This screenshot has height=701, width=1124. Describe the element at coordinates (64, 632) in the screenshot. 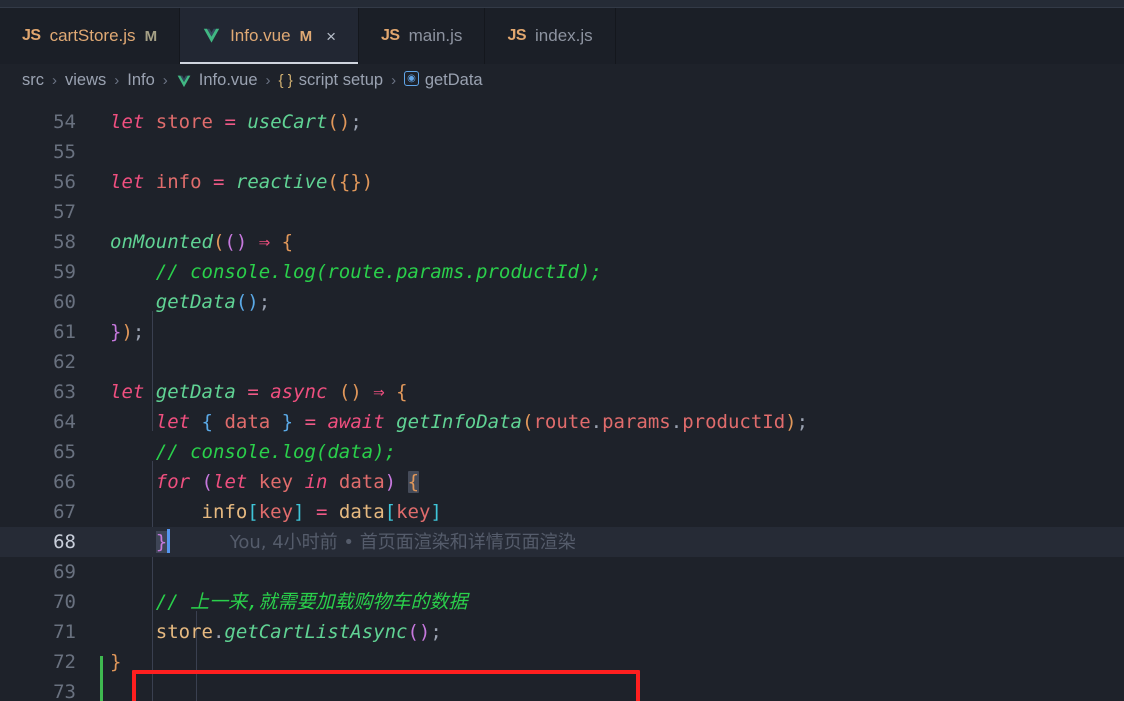

I see `line-number: 71` at that location.